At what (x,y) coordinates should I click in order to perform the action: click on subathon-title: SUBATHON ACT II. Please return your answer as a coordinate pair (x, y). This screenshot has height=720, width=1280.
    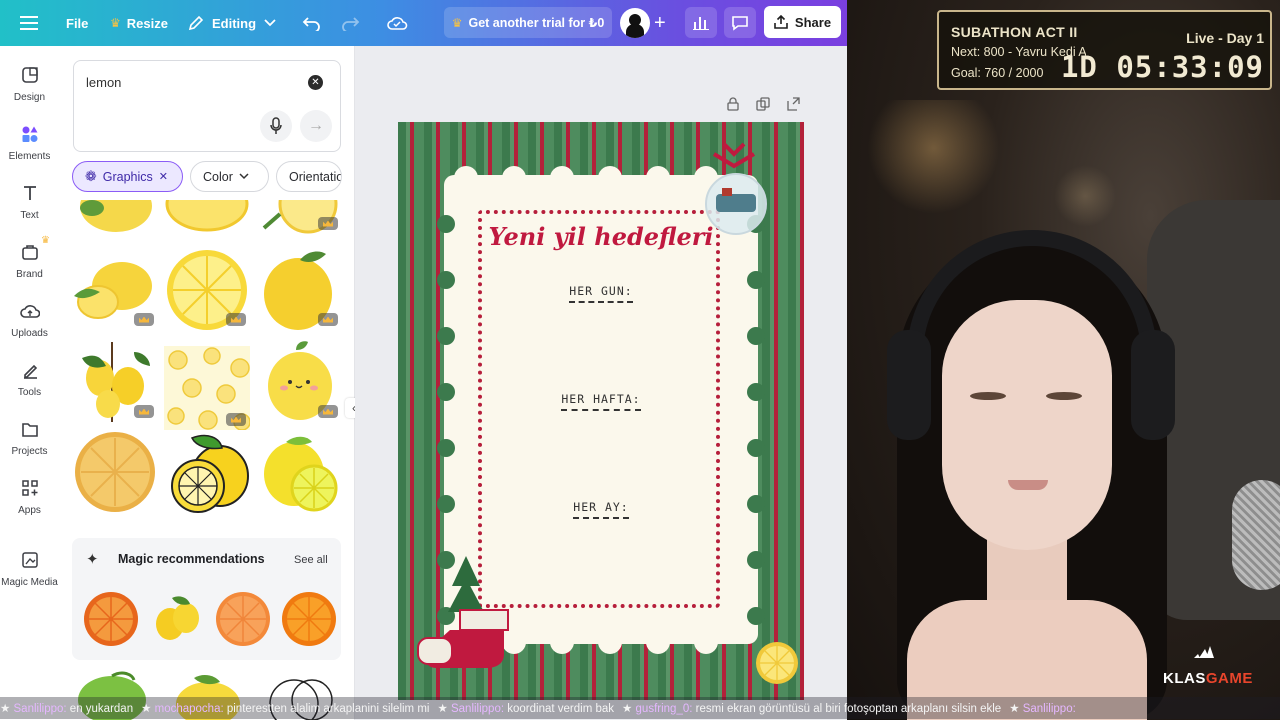
    Looking at the image, I should click on (1014, 32).